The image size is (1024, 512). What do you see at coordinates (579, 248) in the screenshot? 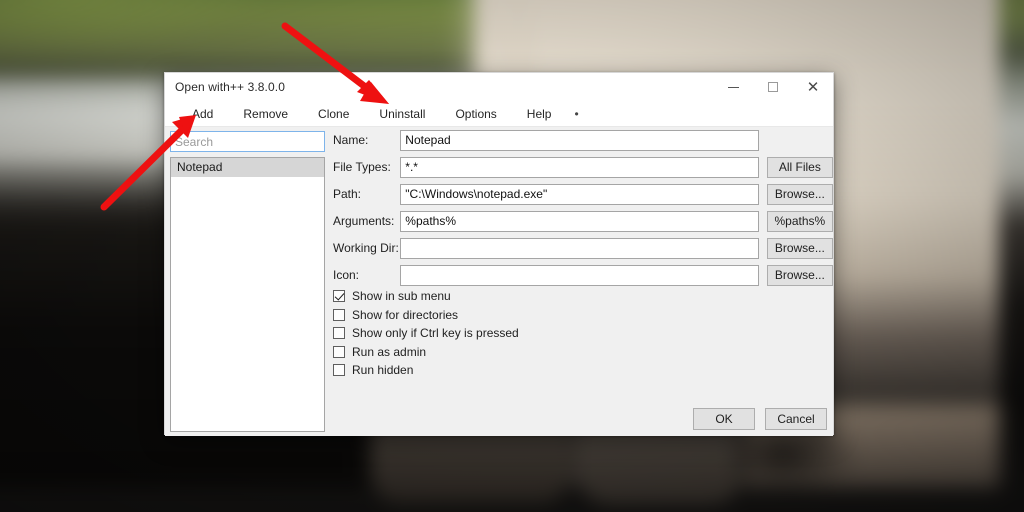
I see `working-dir-field` at bounding box center [579, 248].